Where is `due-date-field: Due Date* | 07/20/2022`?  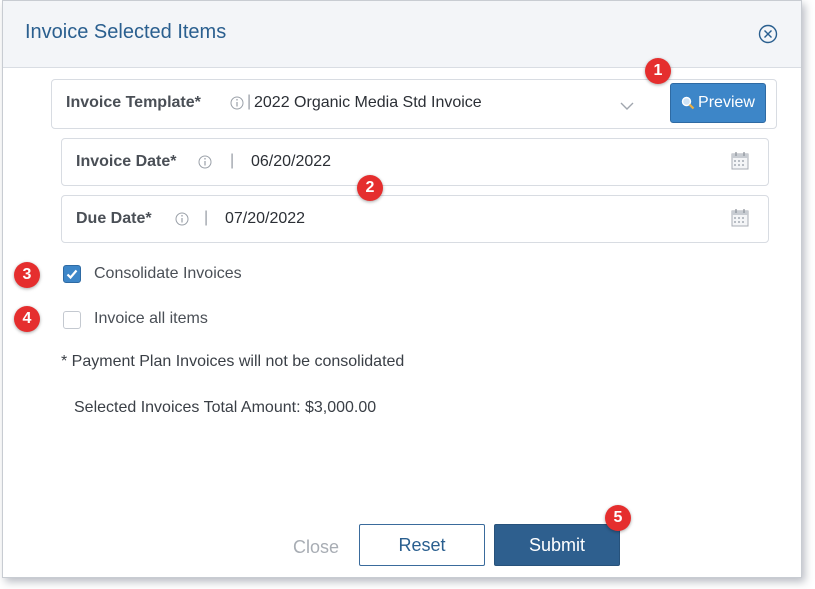 due-date-field: Due Date* | 07/20/2022 is located at coordinates (415, 219).